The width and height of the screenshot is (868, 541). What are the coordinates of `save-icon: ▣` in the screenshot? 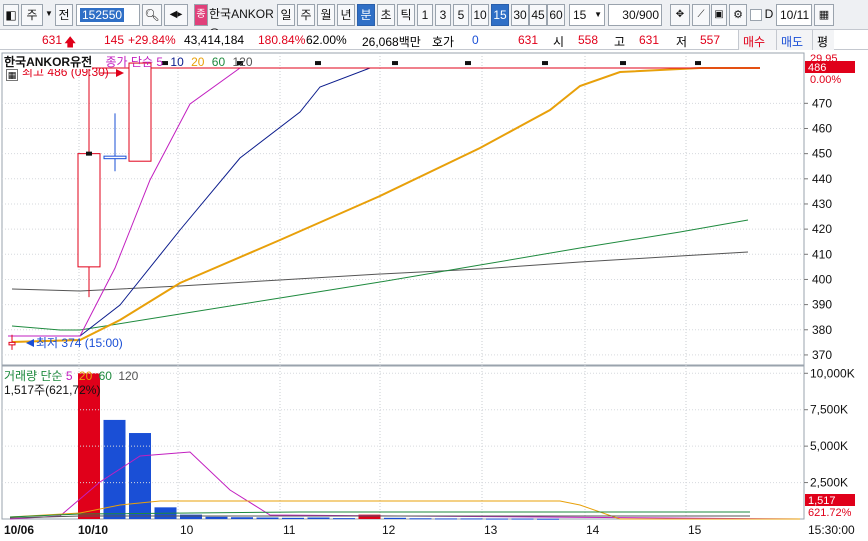 It's located at (719, 15).